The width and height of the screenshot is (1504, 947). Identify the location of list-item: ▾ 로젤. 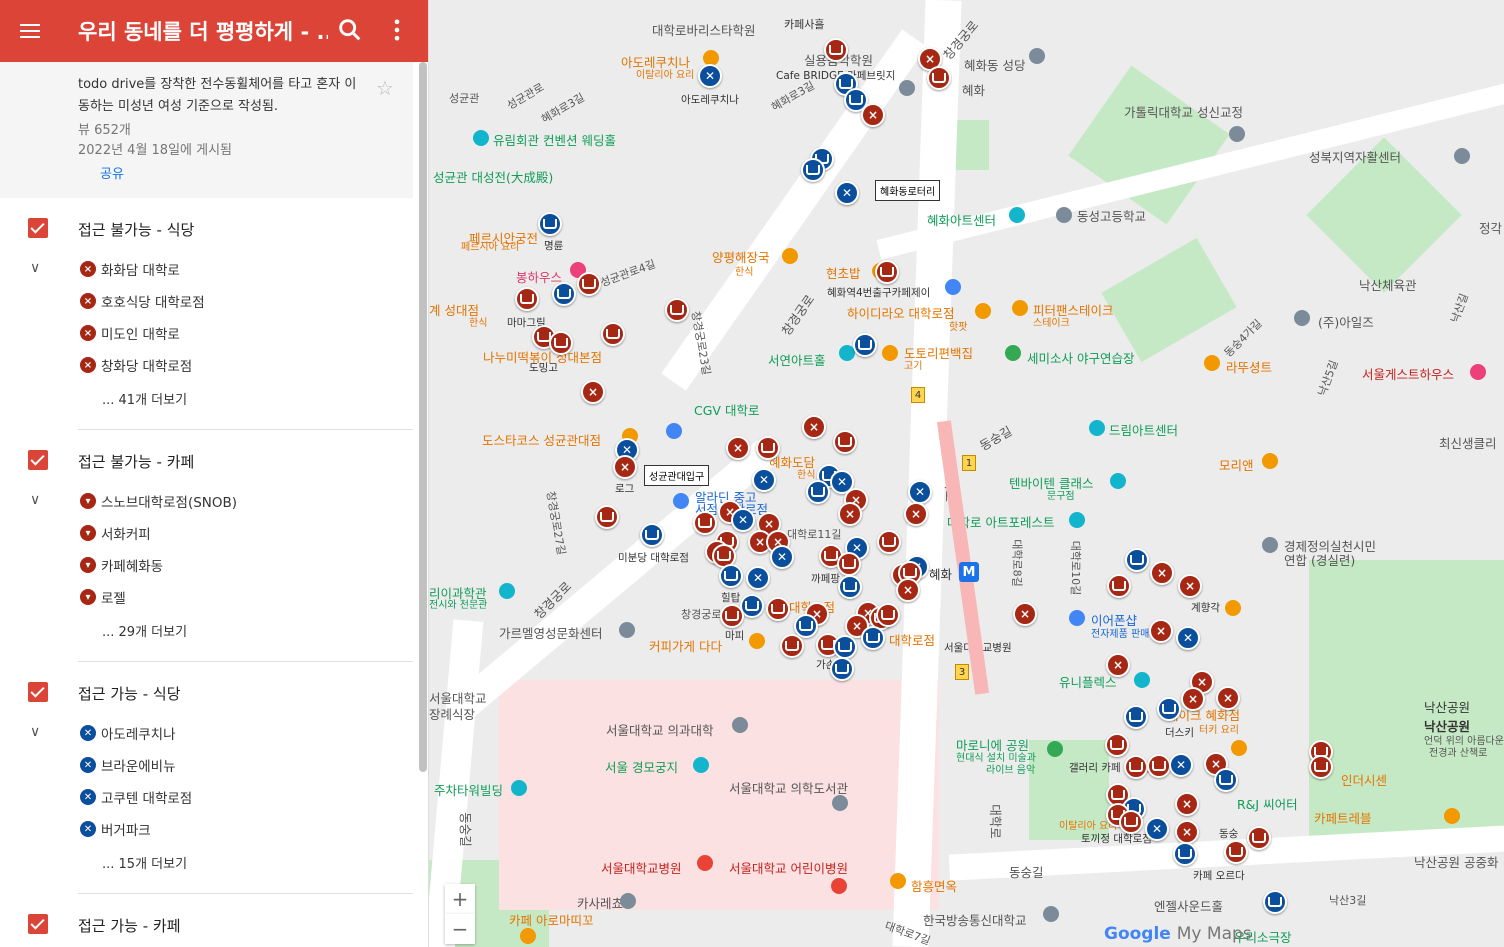
(103, 597).